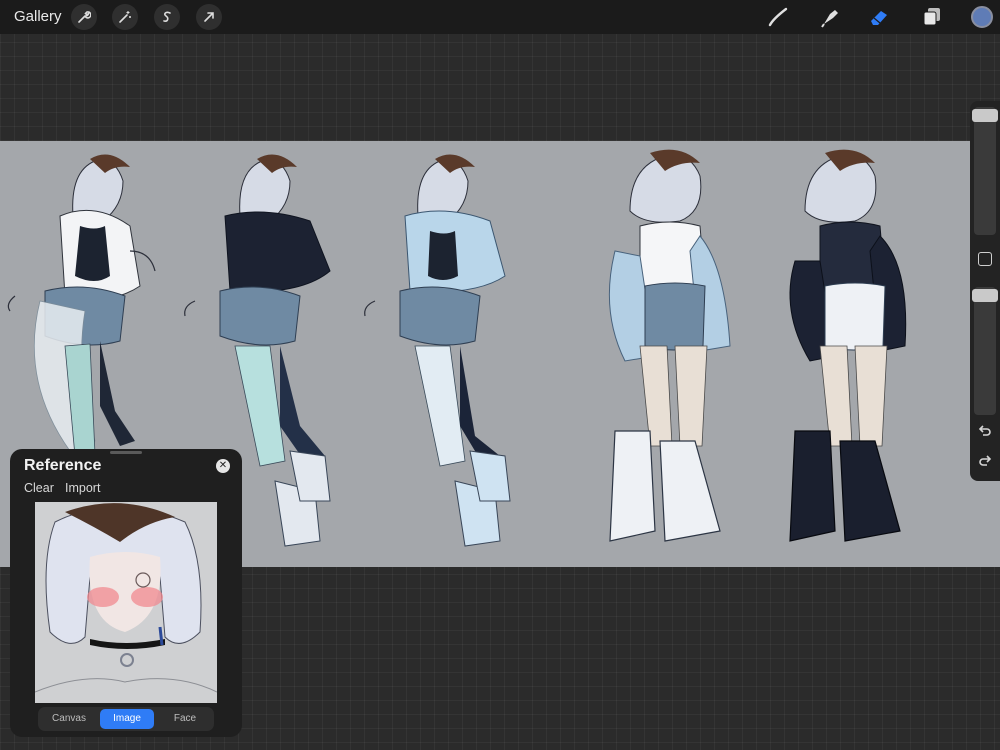  Describe the element at coordinates (125, 17) in the screenshot. I see `magic-wand-icon` at that location.